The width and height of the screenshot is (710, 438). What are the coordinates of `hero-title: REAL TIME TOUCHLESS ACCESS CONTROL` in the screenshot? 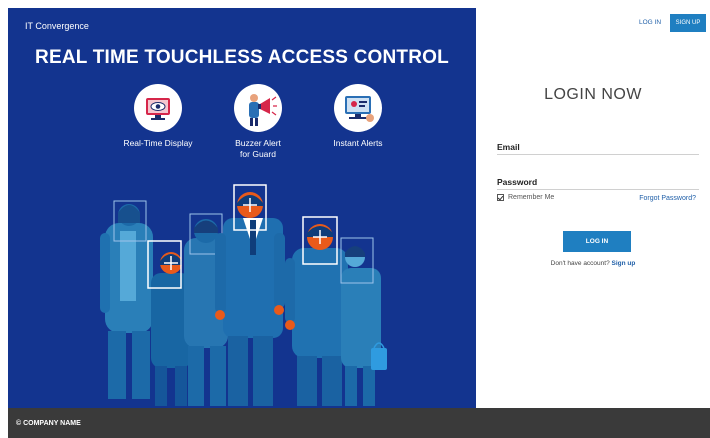 It's located at (242, 57).